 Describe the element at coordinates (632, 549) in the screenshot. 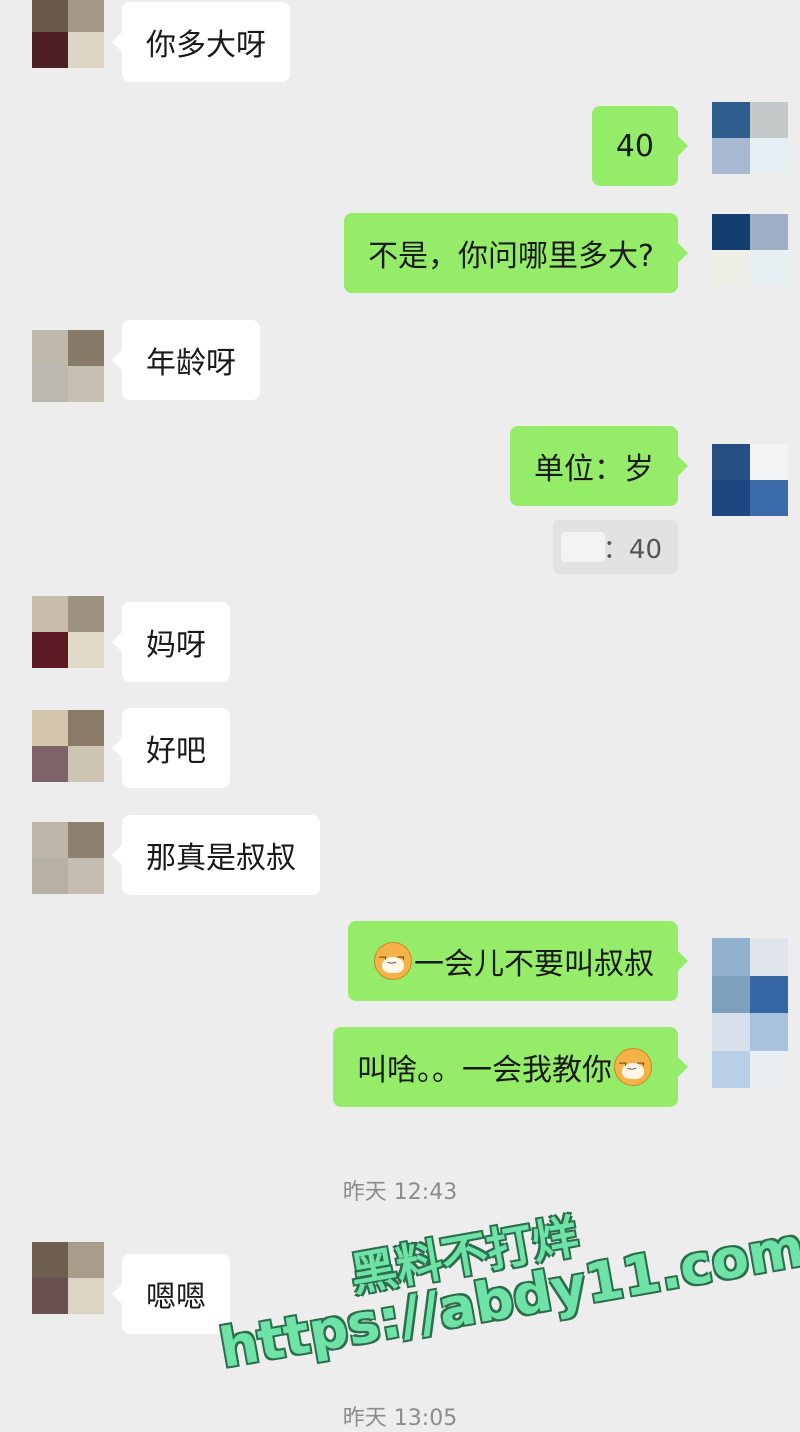

I see `quoted-text: ：40` at that location.